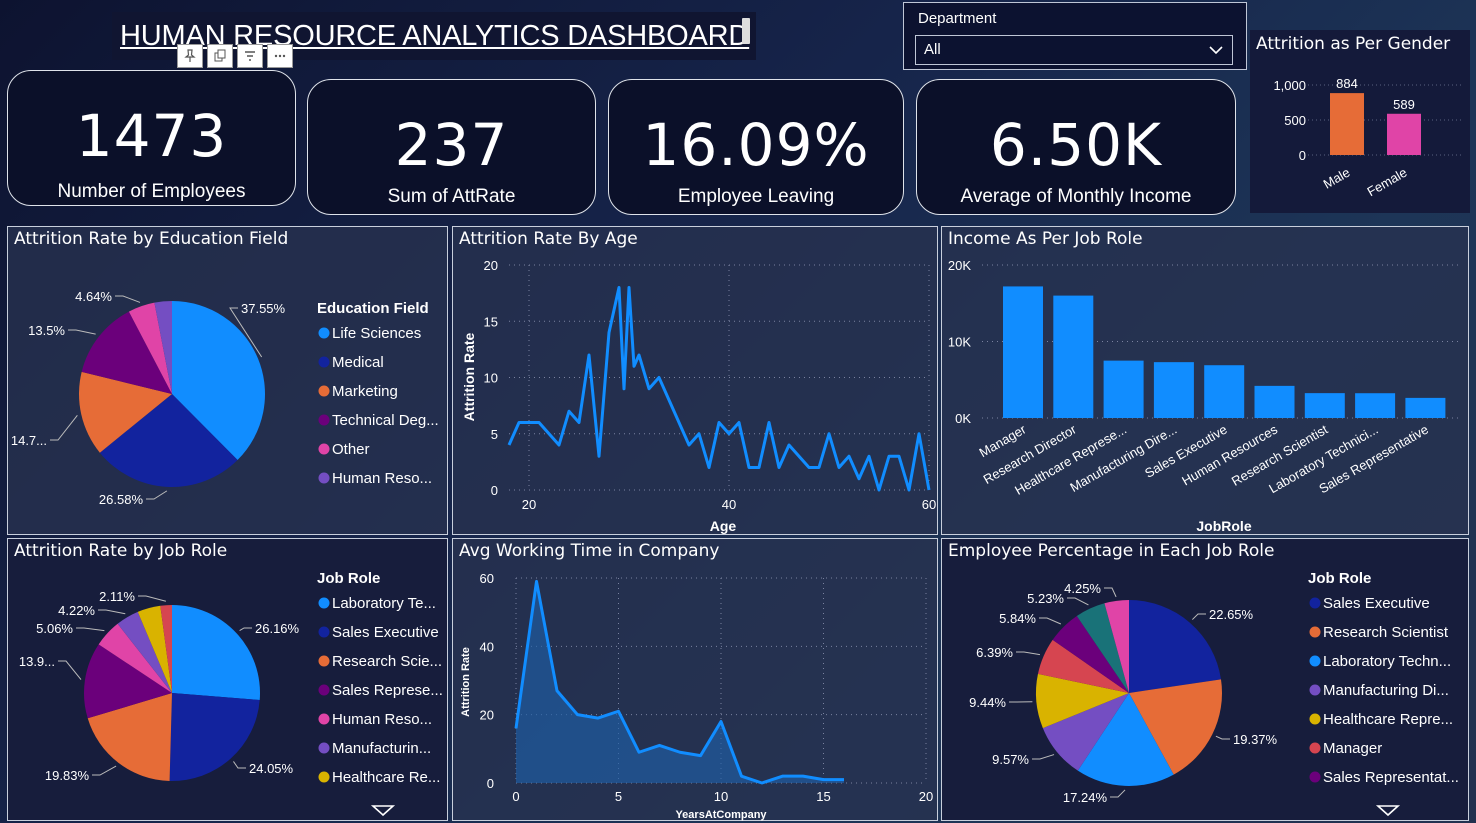  I want to click on legend-item: Life Sciences, so click(376, 333).